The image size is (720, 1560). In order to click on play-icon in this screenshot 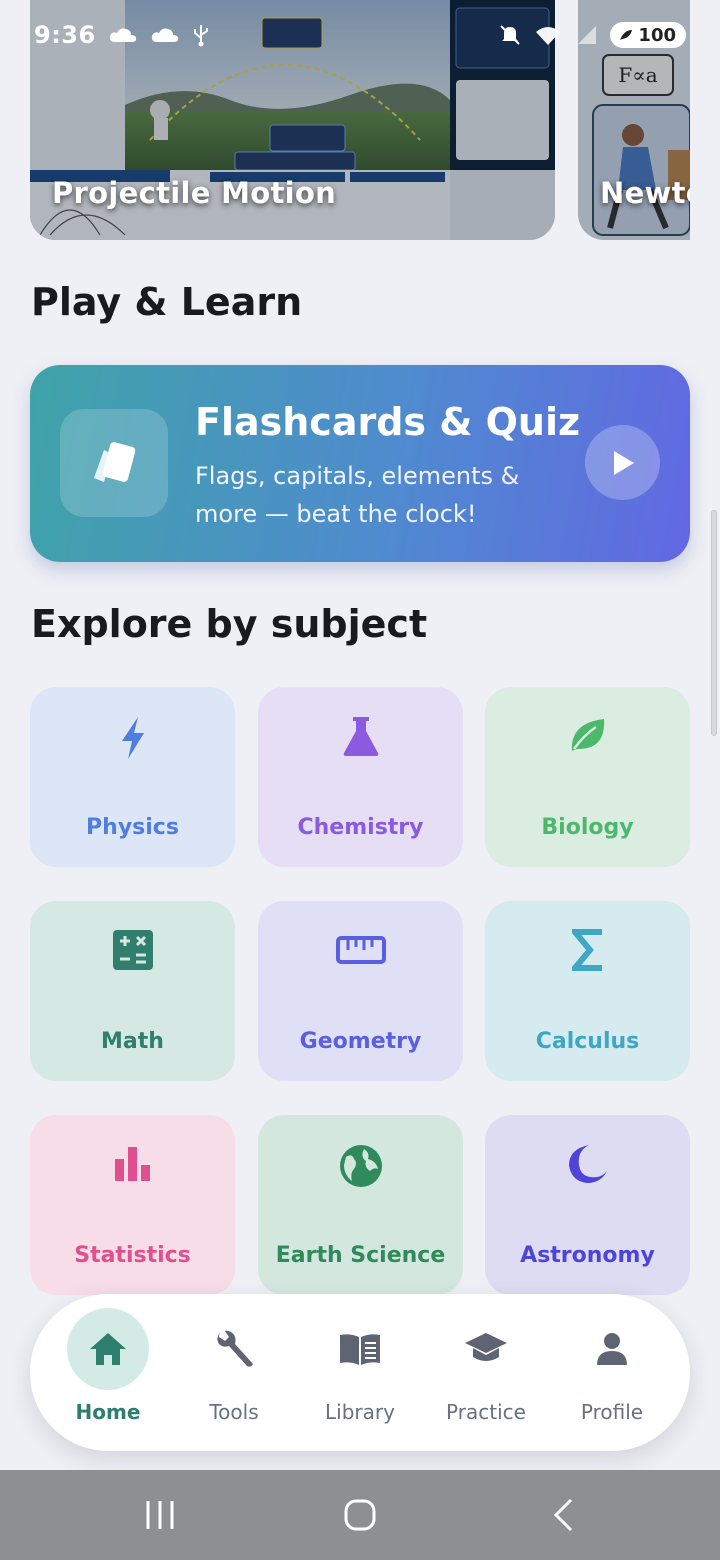, I will do `click(623, 462)`.